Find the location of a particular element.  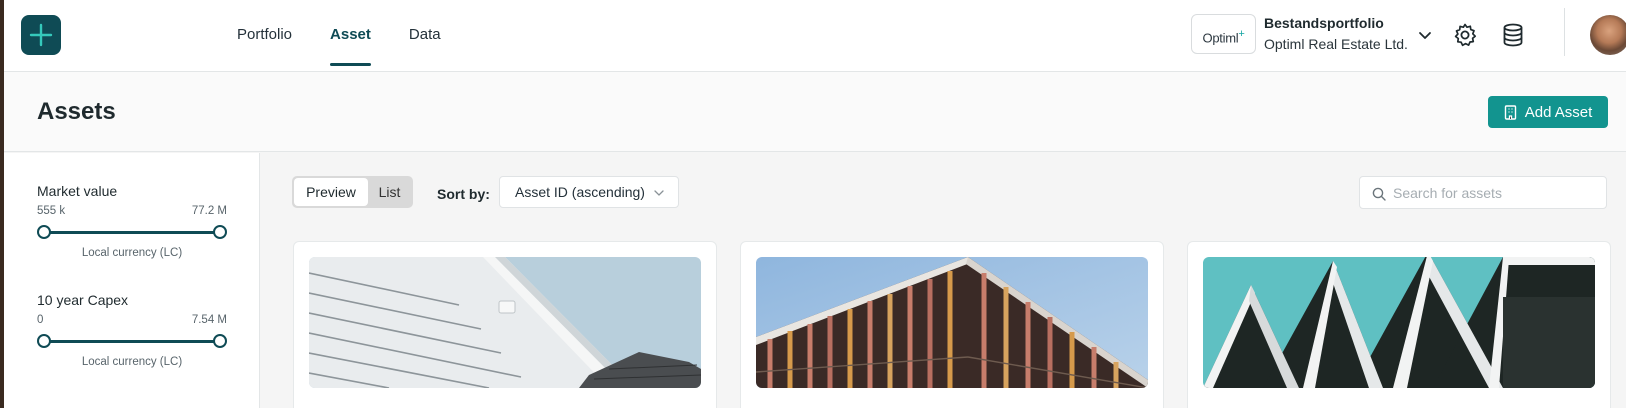

filter-min: 555 k is located at coordinates (51, 211).